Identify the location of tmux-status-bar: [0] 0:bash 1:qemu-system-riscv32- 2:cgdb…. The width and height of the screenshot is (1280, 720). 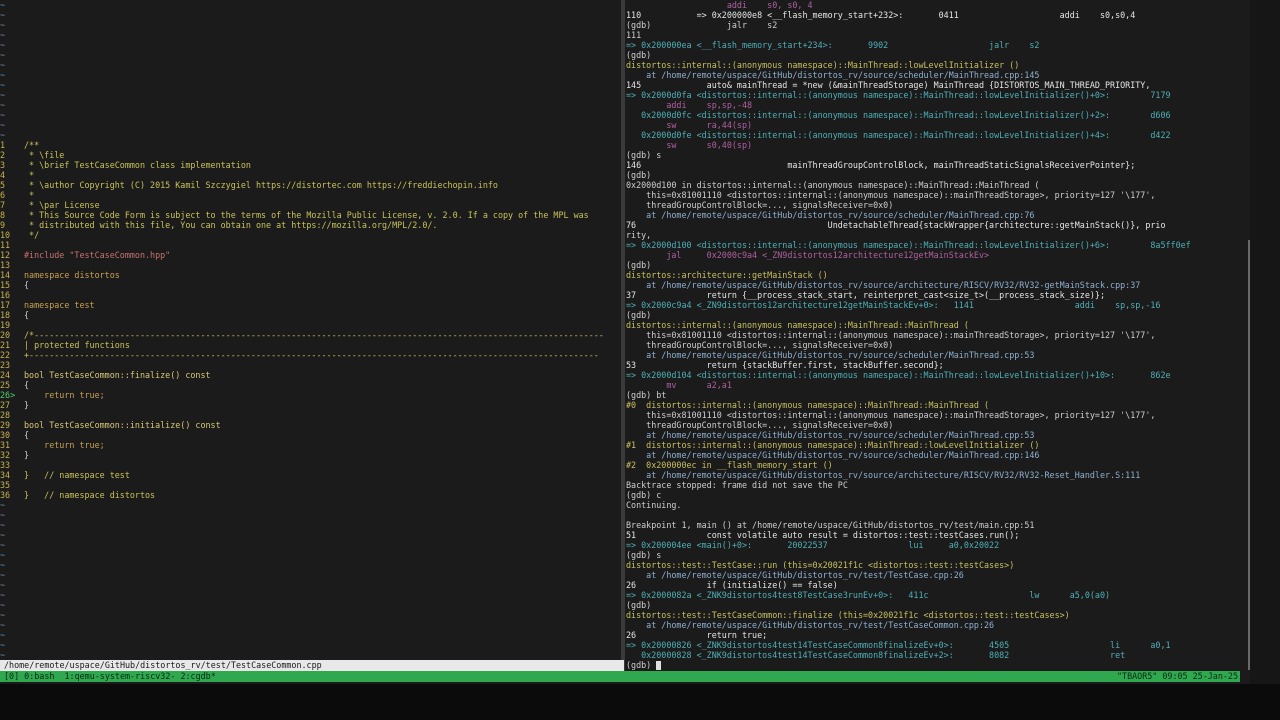
(620, 676).